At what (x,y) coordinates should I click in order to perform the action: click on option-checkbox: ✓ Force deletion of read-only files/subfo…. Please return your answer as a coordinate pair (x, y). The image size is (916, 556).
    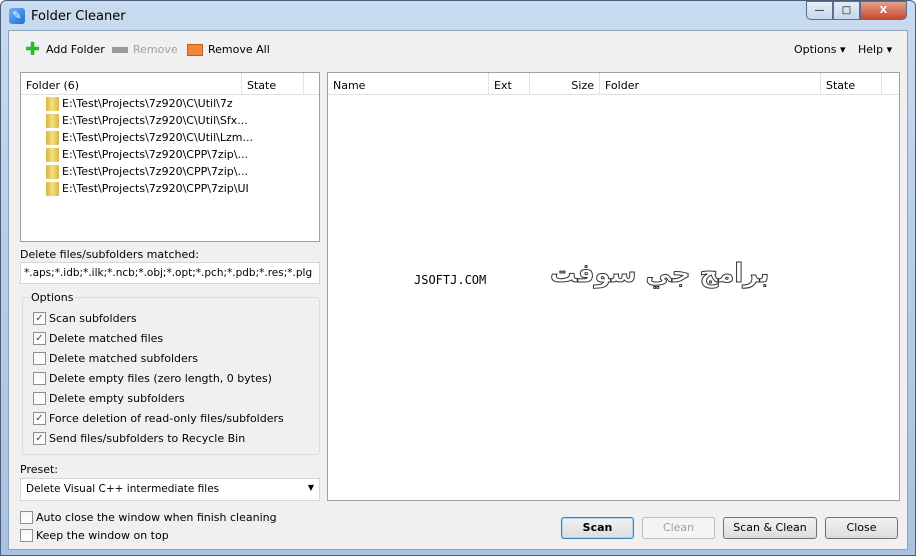
    Looking at the image, I should click on (158, 418).